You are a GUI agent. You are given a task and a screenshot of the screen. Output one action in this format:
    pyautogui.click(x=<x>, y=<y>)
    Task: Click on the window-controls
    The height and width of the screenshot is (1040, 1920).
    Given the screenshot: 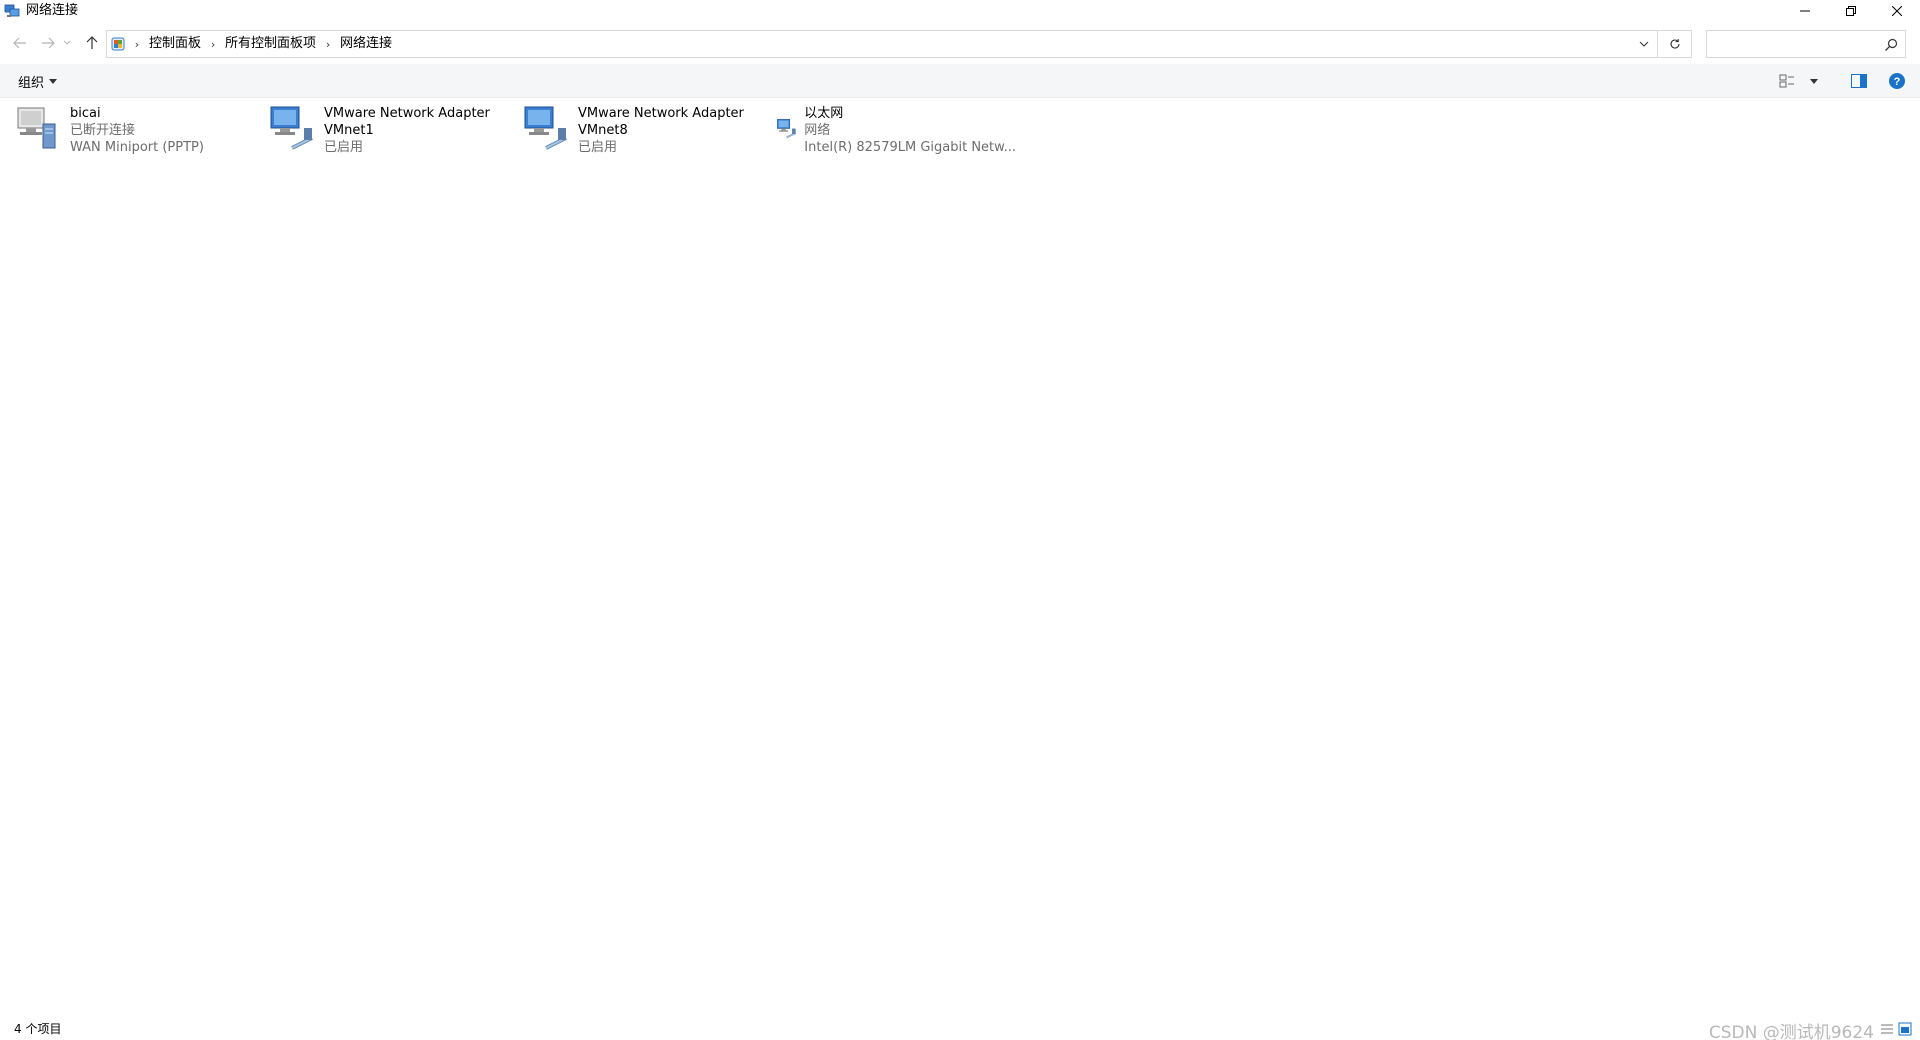 What is the action you would take?
    pyautogui.click(x=1851, y=11)
    